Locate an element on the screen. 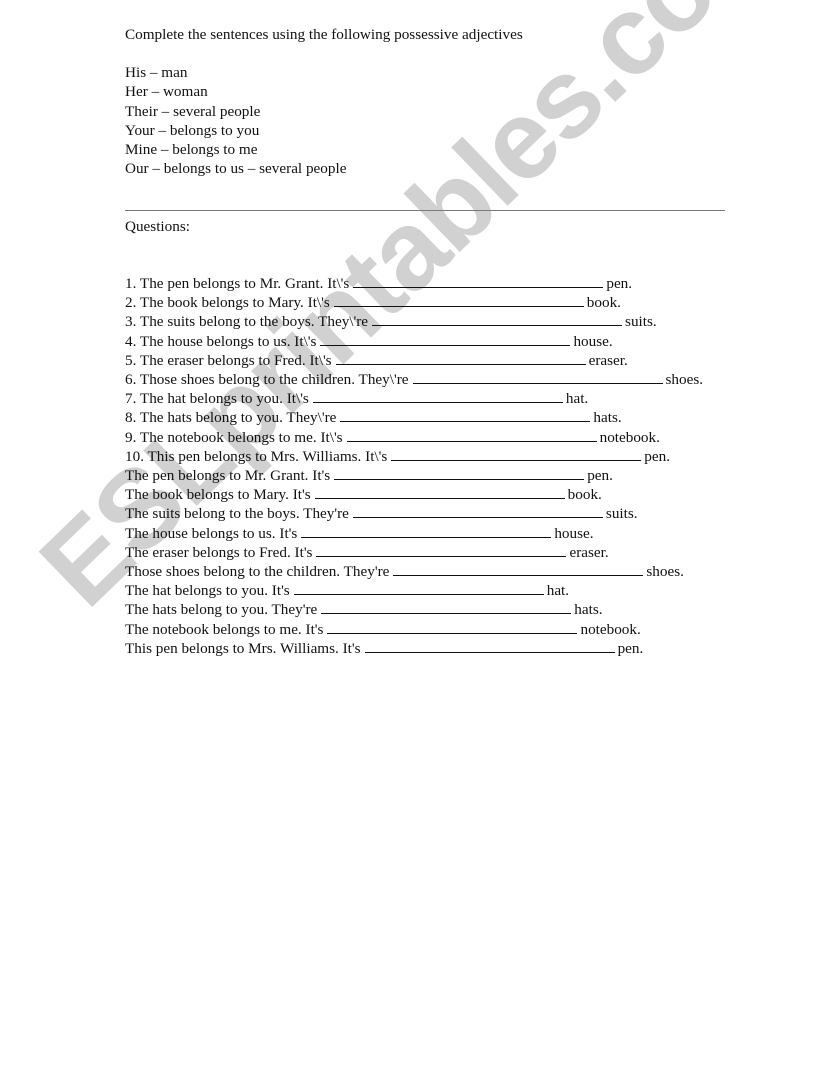 The width and height of the screenshot is (838, 1086). question-item: The hats belong to you. They're hats. is located at coordinates (430, 609).